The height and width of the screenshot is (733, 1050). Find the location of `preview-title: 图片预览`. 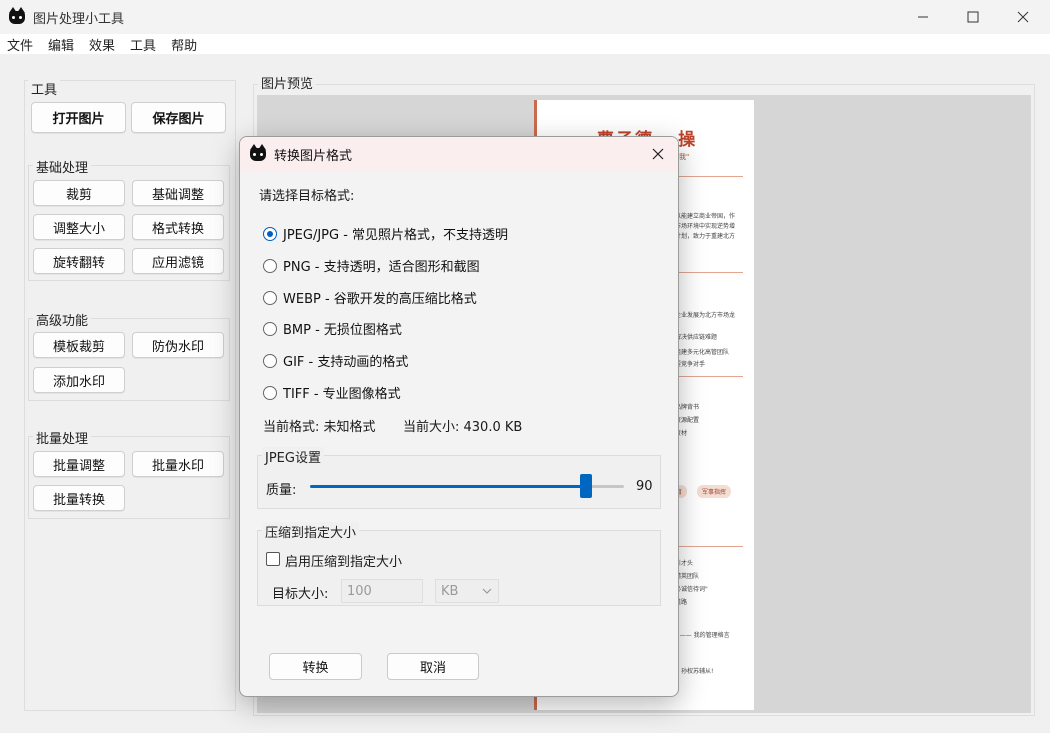

preview-title: 图片预览 is located at coordinates (287, 82).